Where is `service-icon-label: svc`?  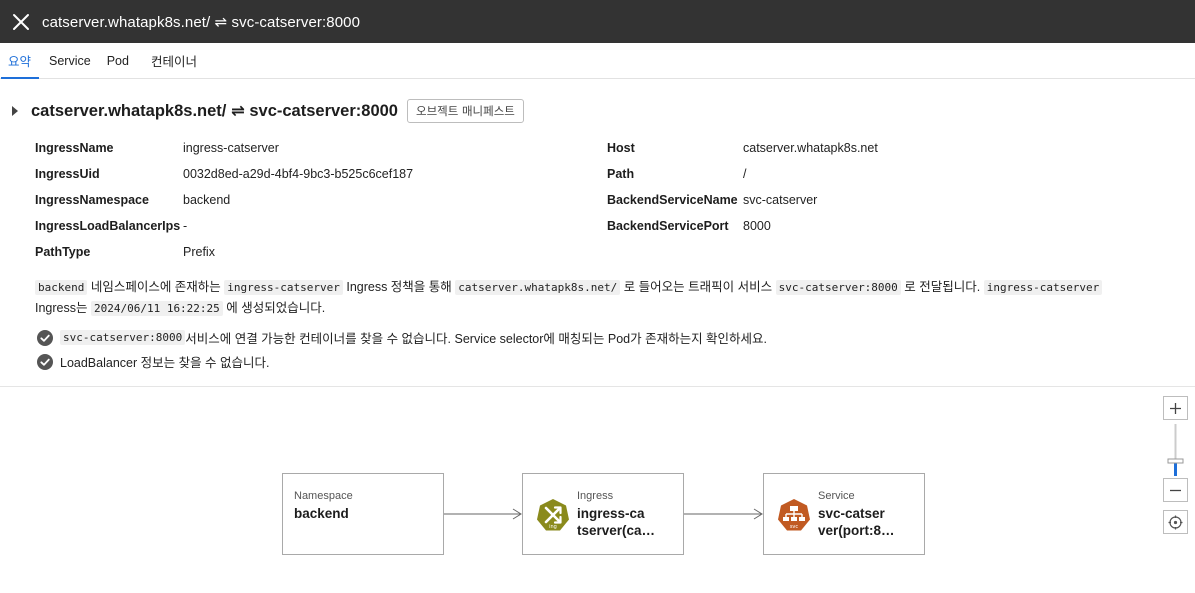
service-icon-label: svc is located at coordinates (794, 527).